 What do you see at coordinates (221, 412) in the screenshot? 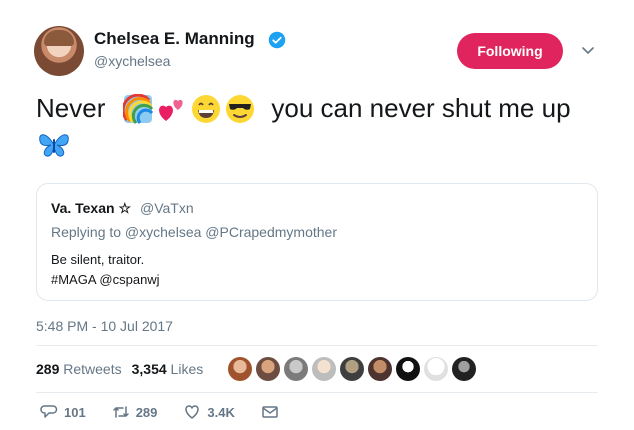
I see `like-count: 3.4K` at bounding box center [221, 412].